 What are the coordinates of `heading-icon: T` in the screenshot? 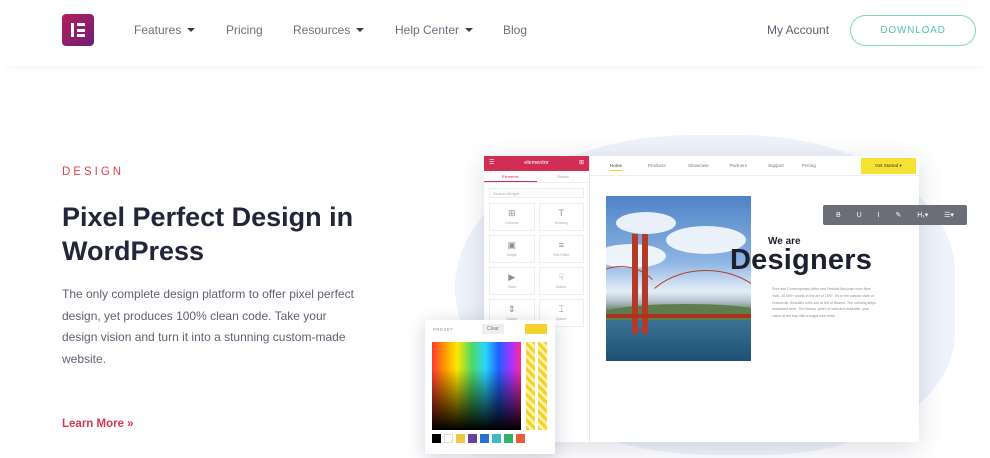 It's located at (561, 213).